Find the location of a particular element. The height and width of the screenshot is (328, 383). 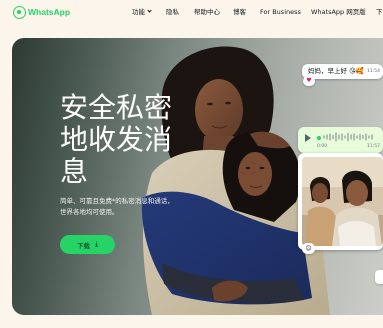

voice-timestamp: 11:57 is located at coordinates (373, 146).